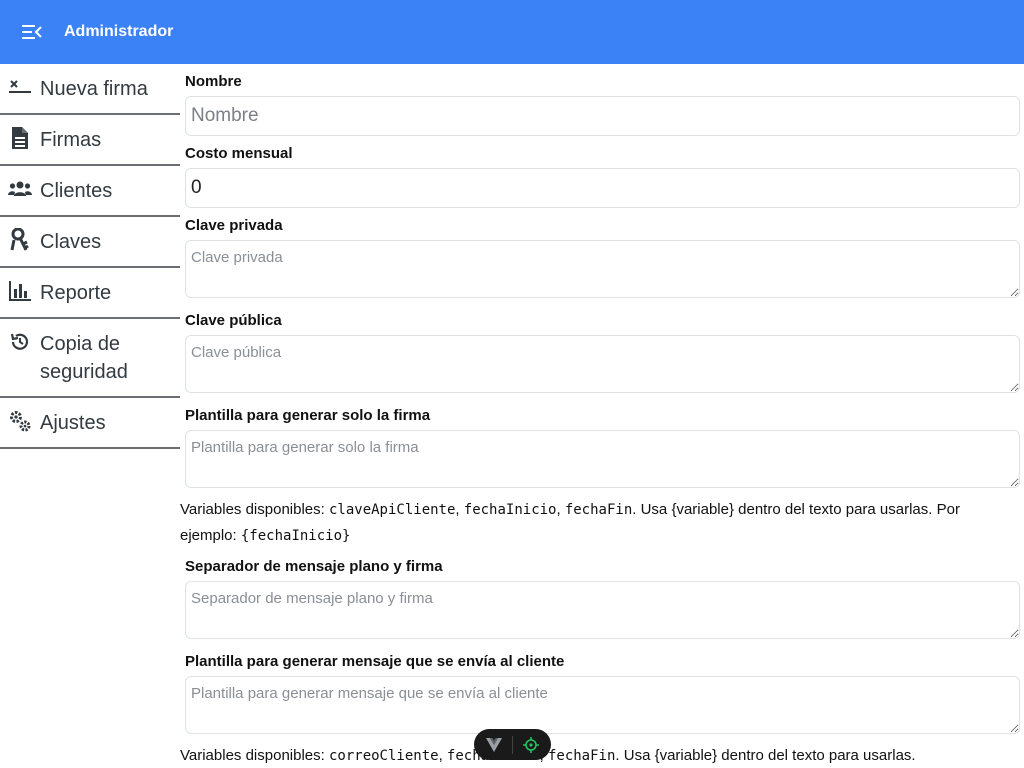  Describe the element at coordinates (314, 566) in the screenshot. I see `separador-label: Separador de mensaje plano y firma` at that location.